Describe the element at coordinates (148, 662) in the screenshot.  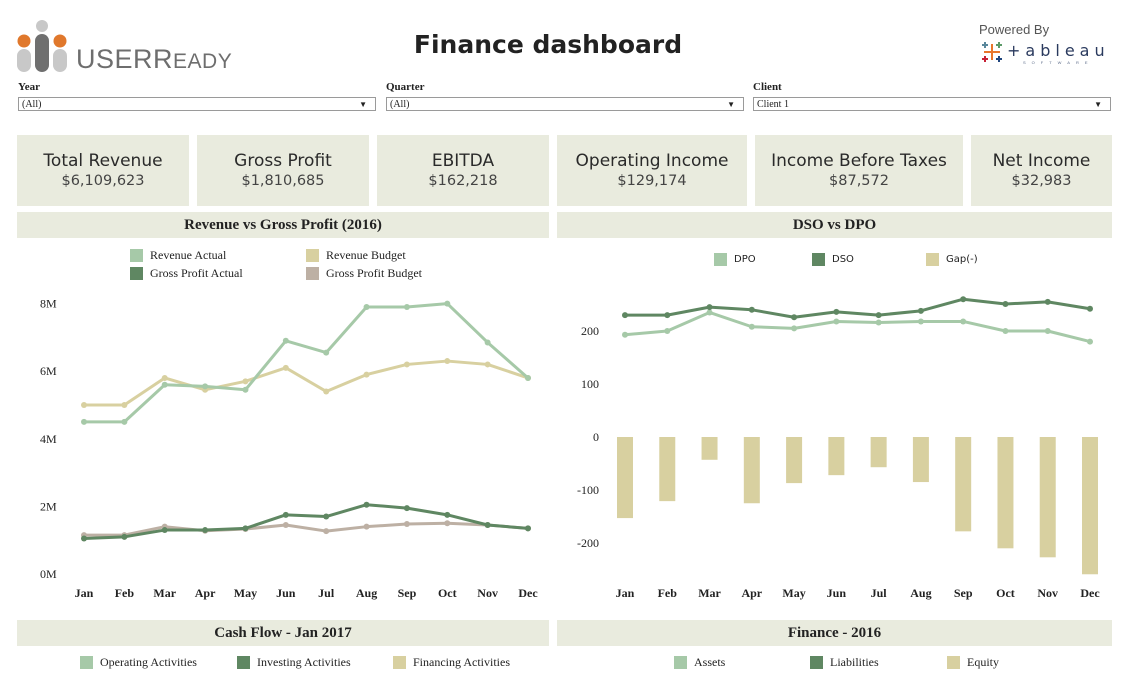
I see `legend-label: Operating Activities` at that location.